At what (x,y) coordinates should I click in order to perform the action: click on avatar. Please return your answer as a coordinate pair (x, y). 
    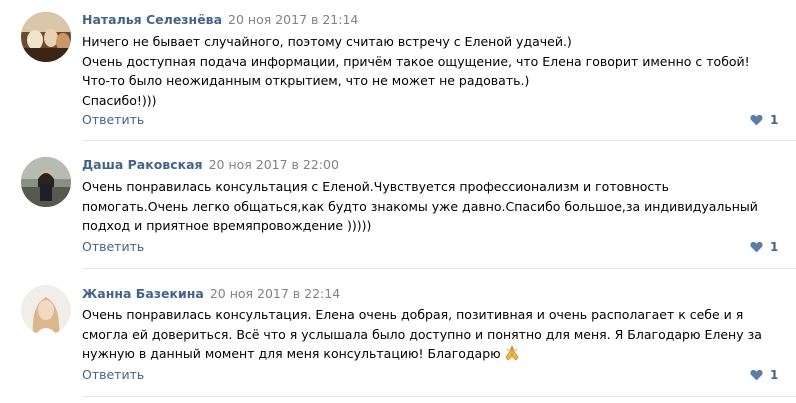
    Looking at the image, I should click on (46, 310).